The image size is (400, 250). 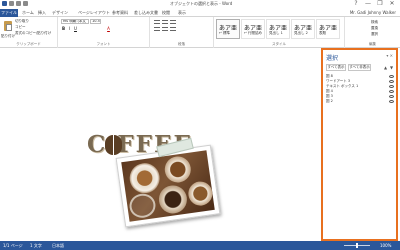 I want to click on restore-button: ❐, so click(x=380, y=4).